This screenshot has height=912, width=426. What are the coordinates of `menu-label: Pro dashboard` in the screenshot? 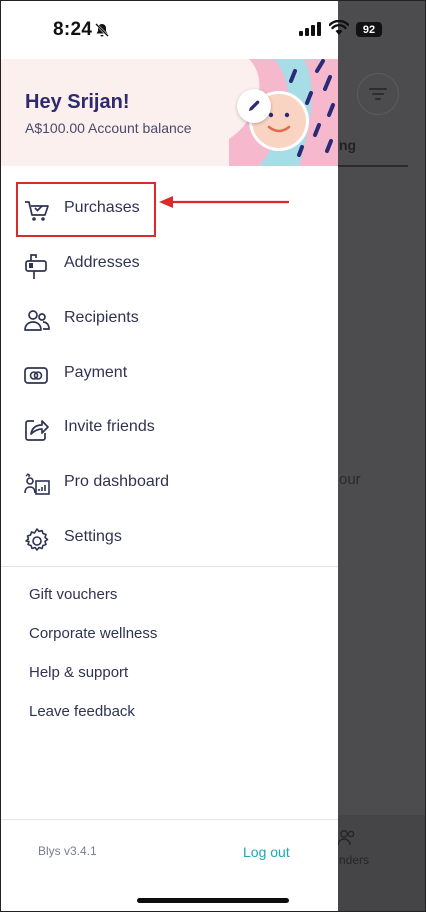 It's located at (116, 481).